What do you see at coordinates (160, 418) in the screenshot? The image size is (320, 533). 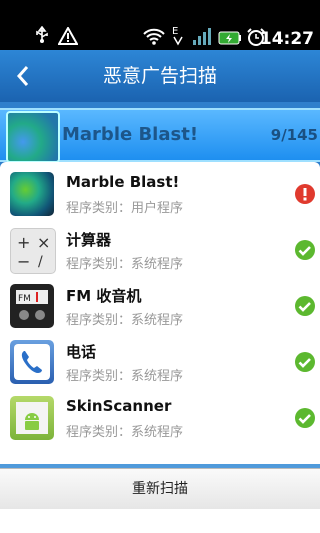 I see `list-item: SkinScanner 程序类别：系统程序` at bounding box center [160, 418].